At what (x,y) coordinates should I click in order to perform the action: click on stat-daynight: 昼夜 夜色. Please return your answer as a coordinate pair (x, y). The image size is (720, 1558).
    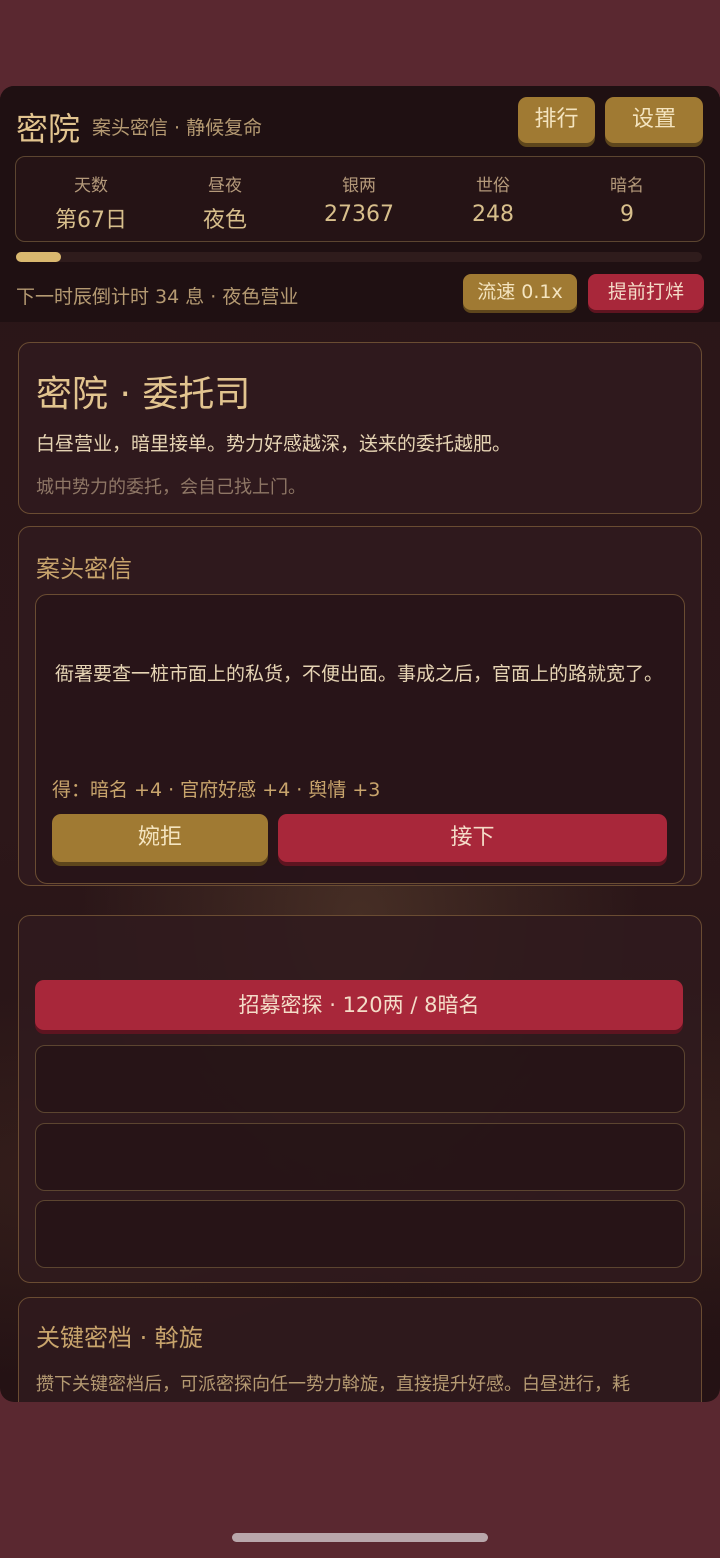
    Looking at the image, I should click on (225, 195).